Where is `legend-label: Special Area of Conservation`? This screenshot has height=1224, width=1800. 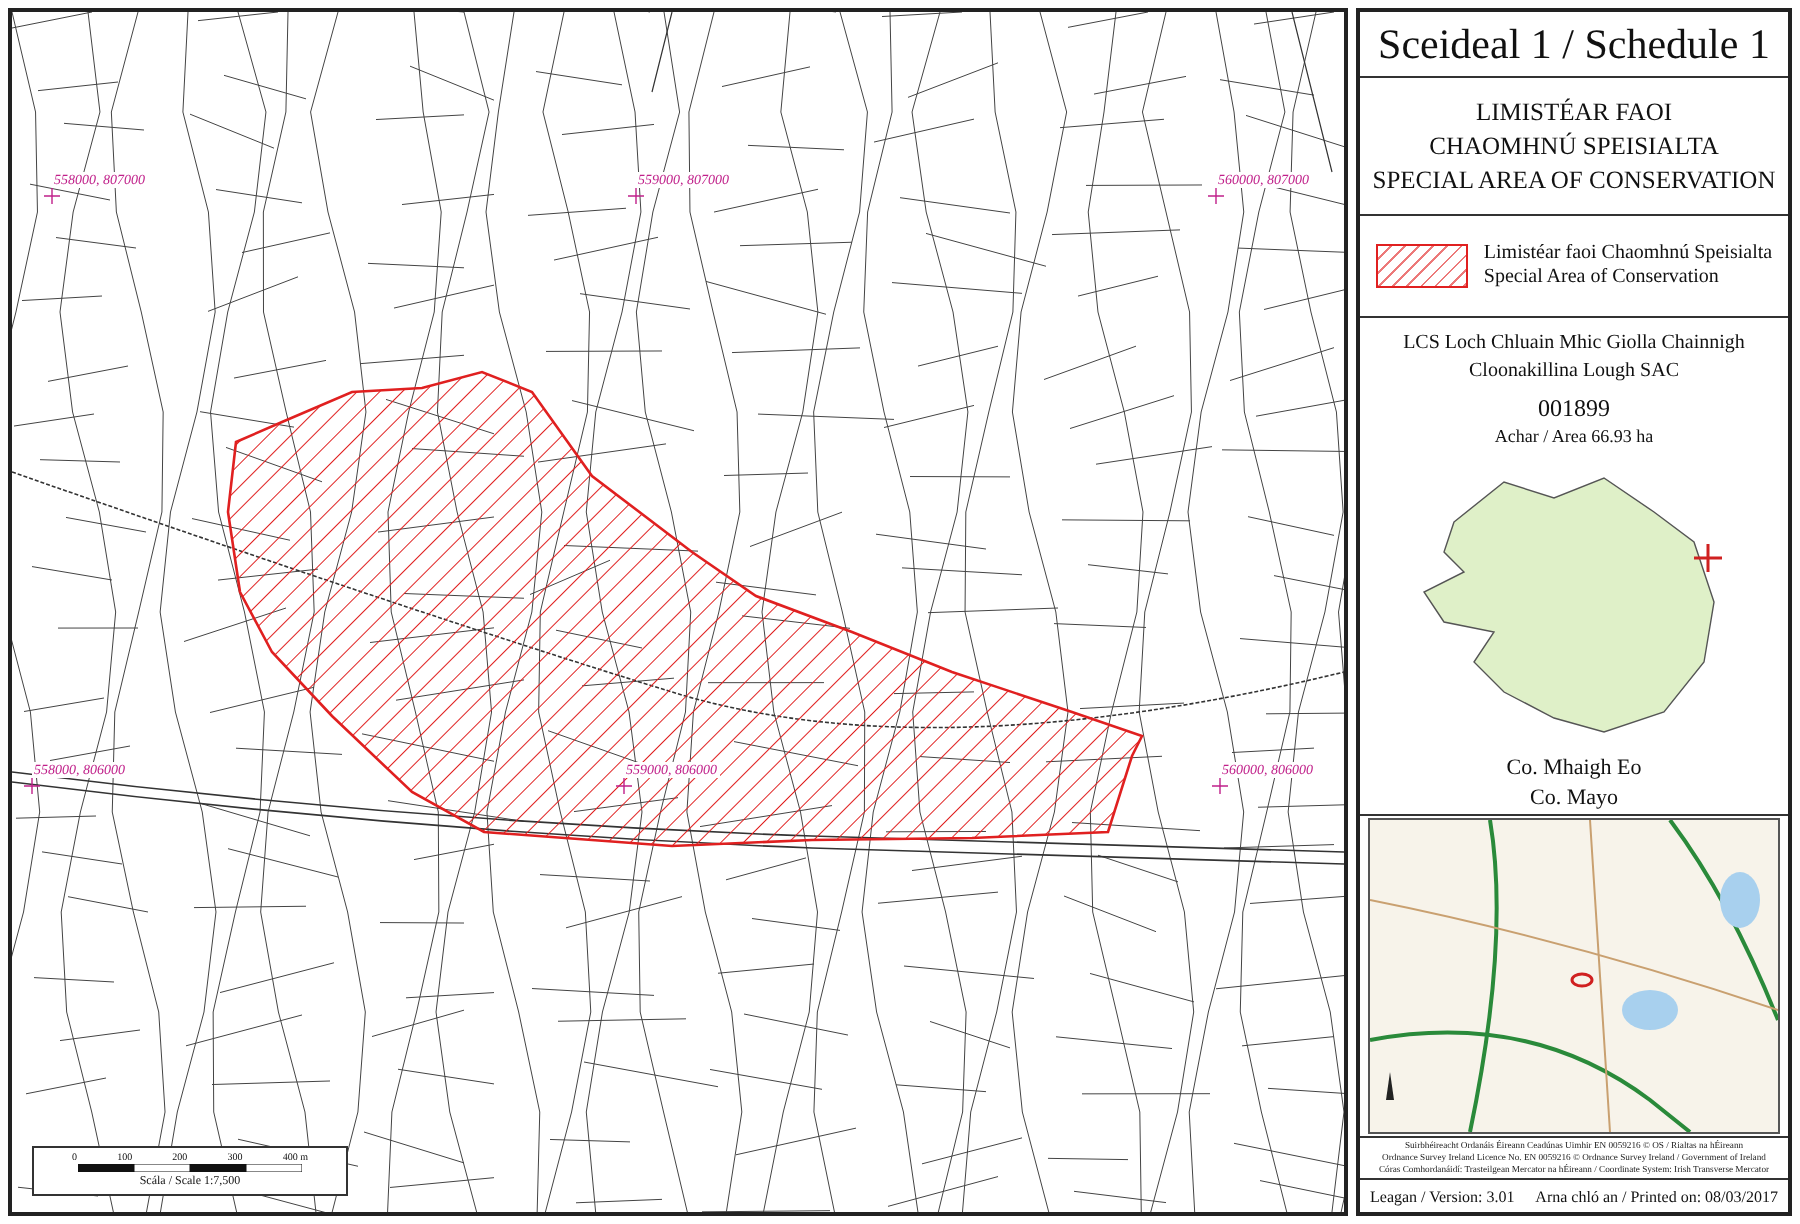 legend-label: Special Area of Conservation is located at coordinates (1602, 278).